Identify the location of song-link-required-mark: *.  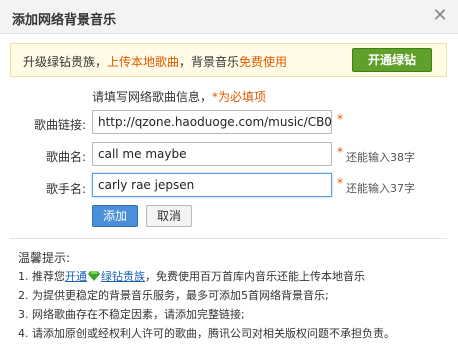
(340, 119).